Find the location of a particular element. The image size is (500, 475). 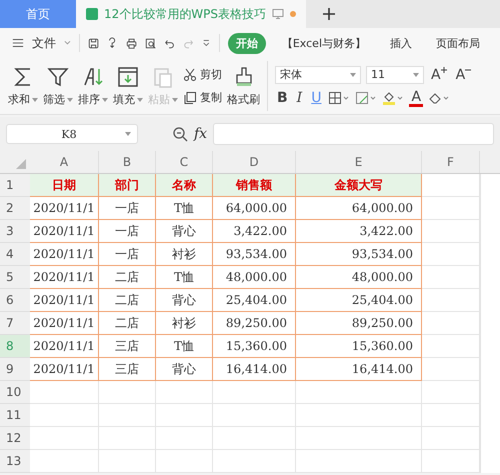

copy-button: 复制 is located at coordinates (202, 97).